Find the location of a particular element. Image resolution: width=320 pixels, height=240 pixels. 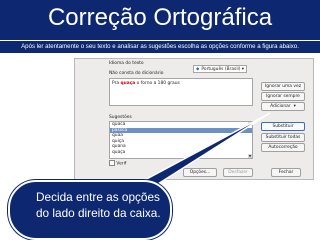

callout-text-line2: do lado direito da caixa. is located at coordinates (98, 213).